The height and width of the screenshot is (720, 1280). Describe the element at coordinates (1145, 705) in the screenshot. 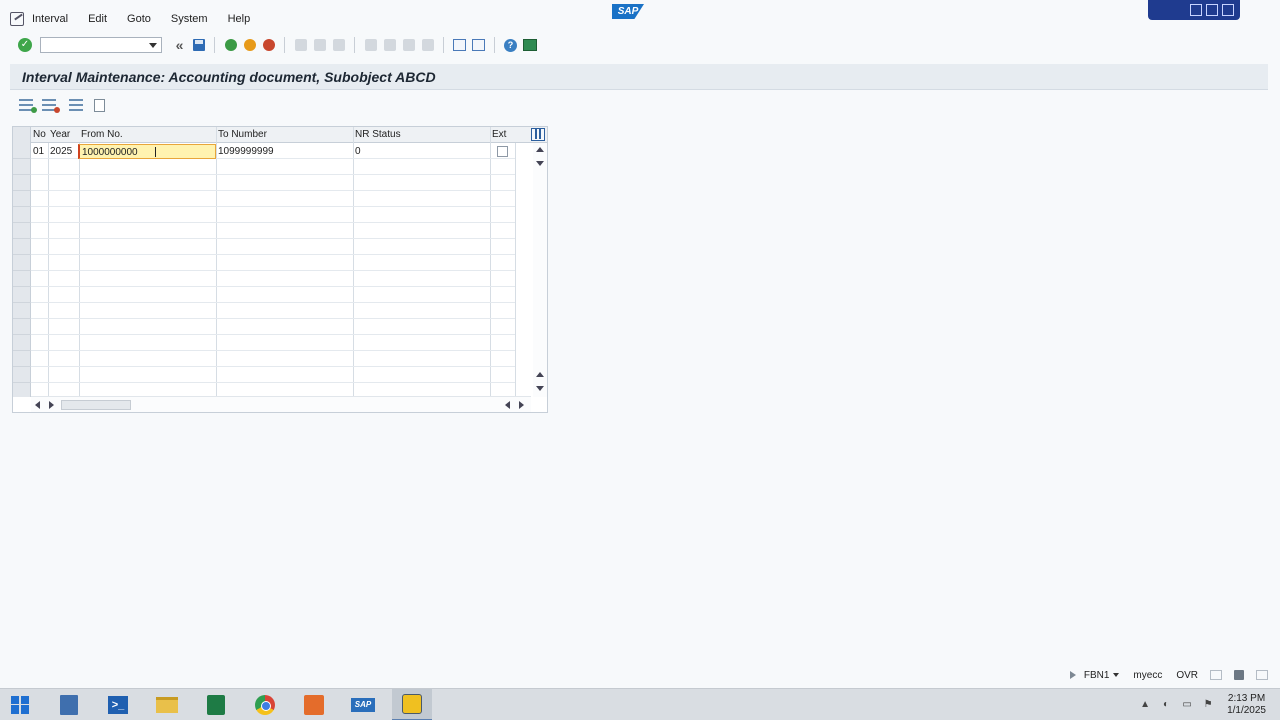

I see `chevron-up-icon: ▲` at that location.